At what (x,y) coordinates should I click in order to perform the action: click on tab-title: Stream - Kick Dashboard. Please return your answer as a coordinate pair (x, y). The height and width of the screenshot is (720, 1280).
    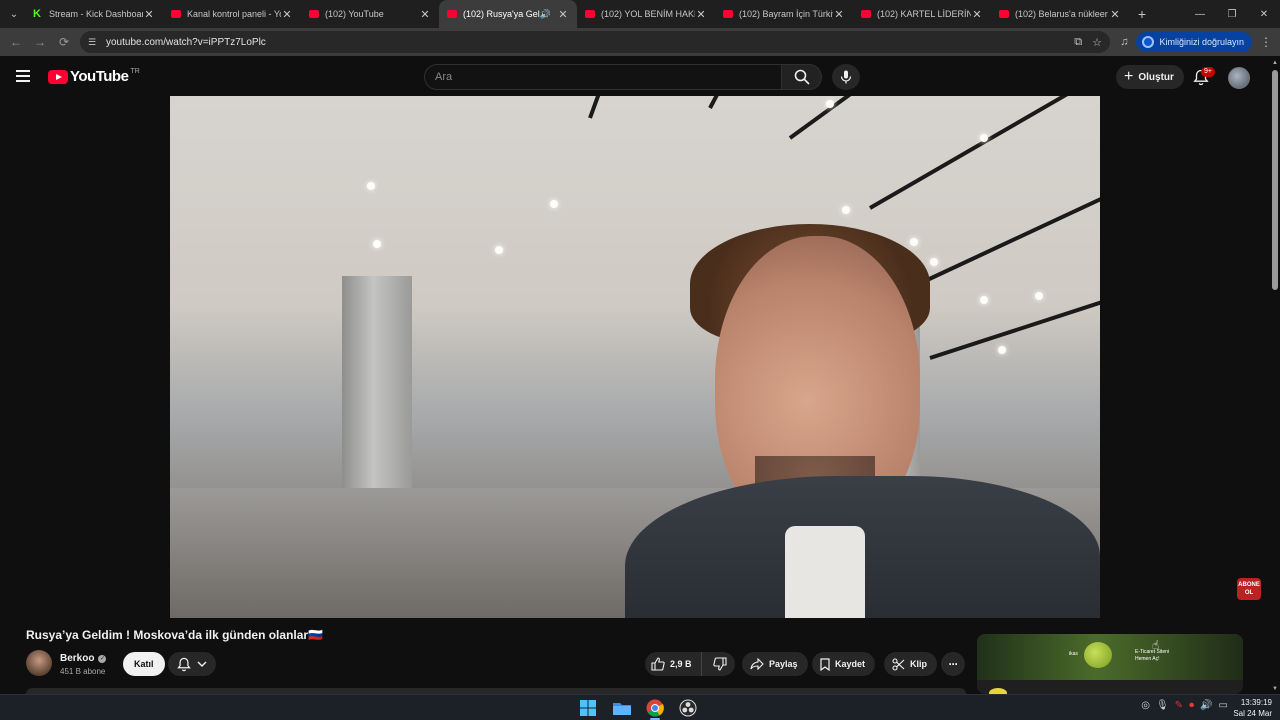
    Looking at the image, I should click on (96, 14).